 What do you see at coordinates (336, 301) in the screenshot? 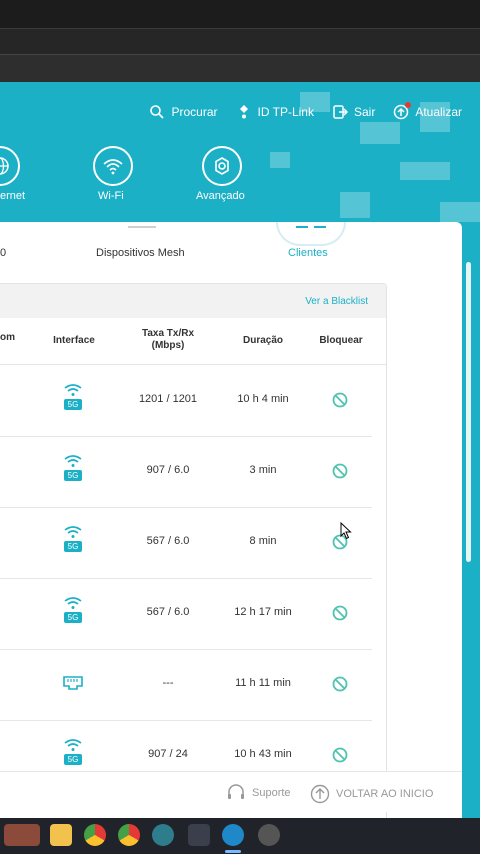
I see `view-blacklist-link: Ver a Blacklist` at bounding box center [336, 301].